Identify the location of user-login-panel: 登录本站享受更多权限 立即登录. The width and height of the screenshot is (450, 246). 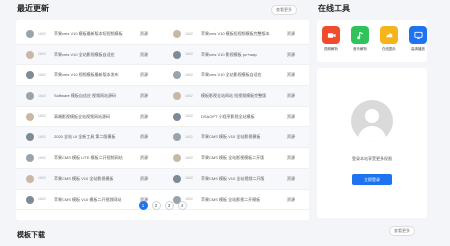
(372, 143).